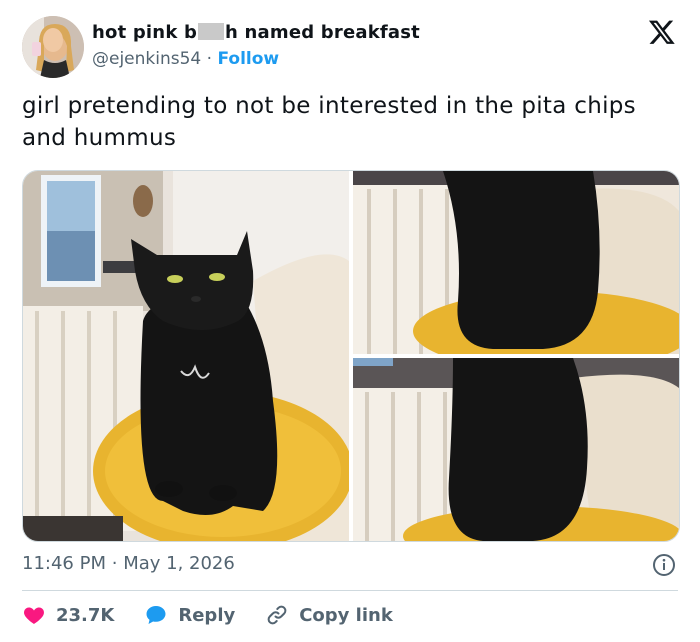  I want to click on x-logo-icon, so click(662, 32).